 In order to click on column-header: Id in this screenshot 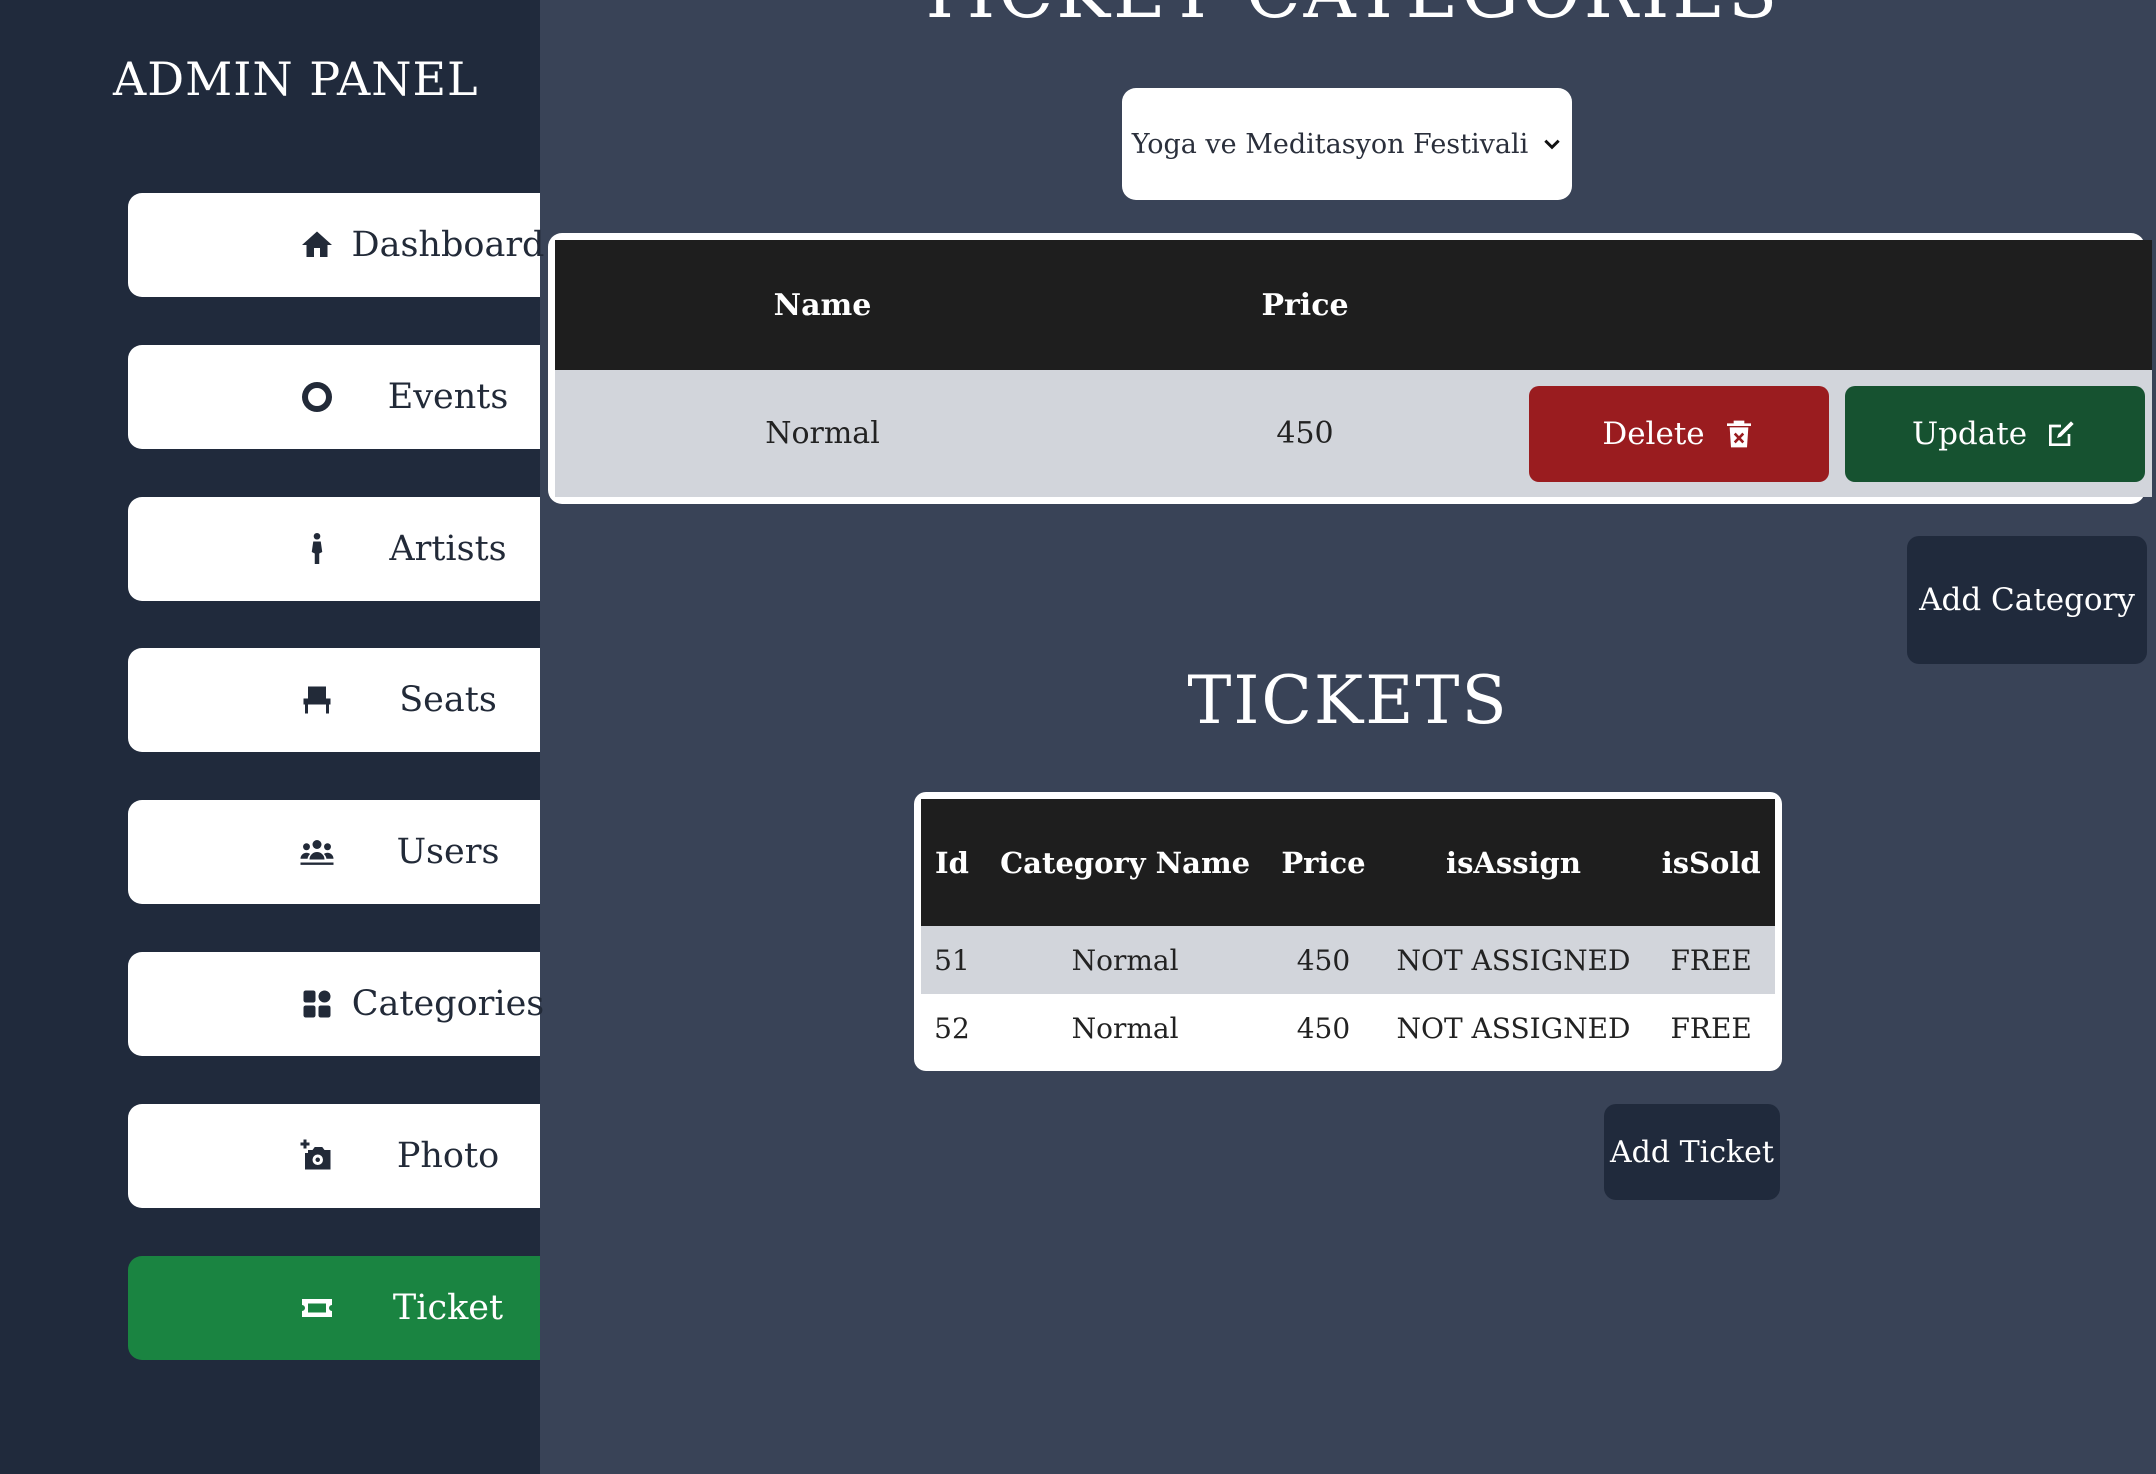, I will do `click(952, 862)`.